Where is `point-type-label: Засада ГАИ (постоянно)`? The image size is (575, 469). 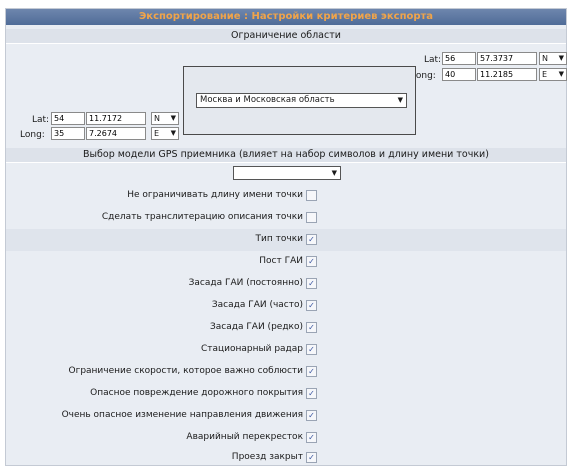
point-type-label: Засада ГАИ (постоянно) is located at coordinates (245, 283).